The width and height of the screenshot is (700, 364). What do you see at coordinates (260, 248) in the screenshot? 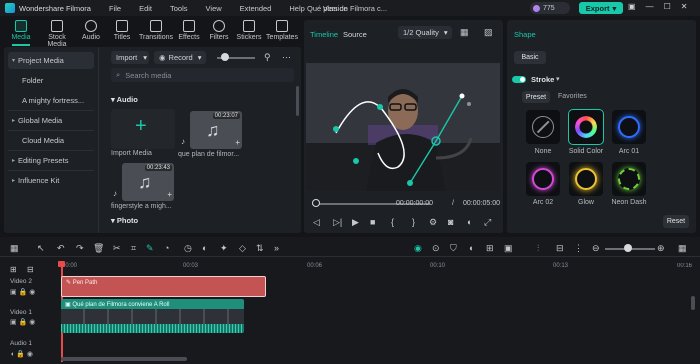
I see `adjust-icon: ⇅` at bounding box center [260, 248].